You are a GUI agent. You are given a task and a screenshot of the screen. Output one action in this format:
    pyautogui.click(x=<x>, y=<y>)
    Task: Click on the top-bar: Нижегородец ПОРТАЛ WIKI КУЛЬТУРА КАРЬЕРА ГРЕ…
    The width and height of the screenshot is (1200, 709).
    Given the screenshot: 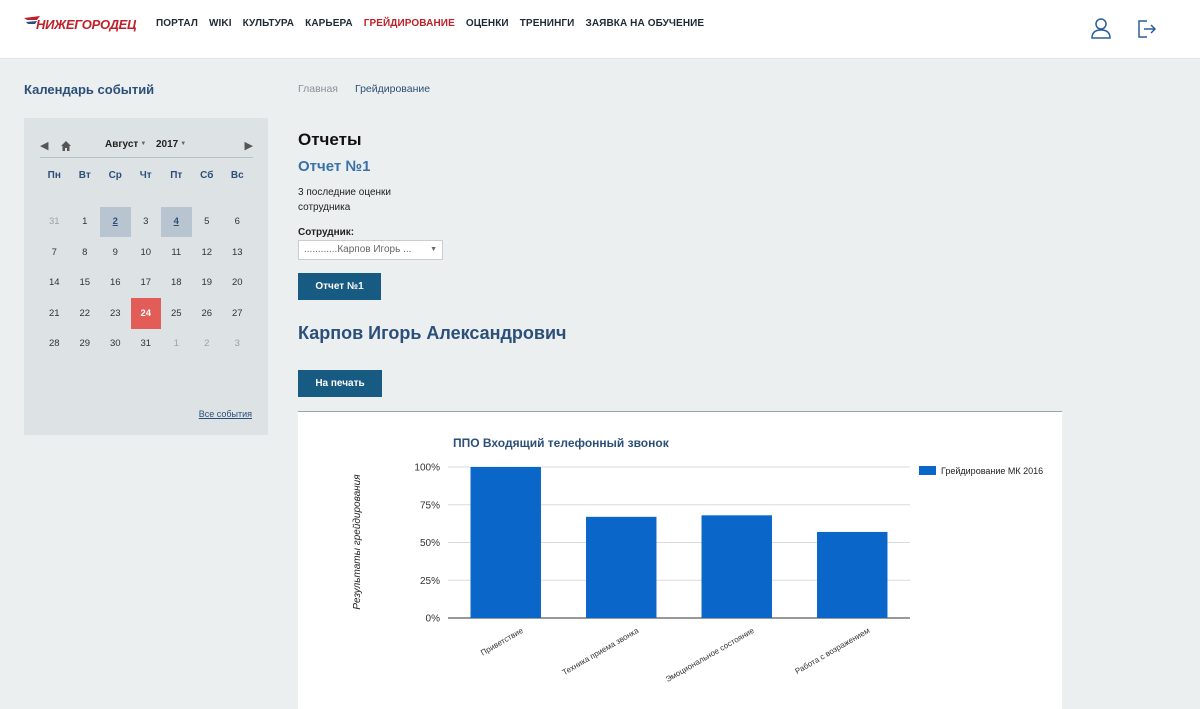 What is the action you would take?
    pyautogui.click(x=600, y=29)
    